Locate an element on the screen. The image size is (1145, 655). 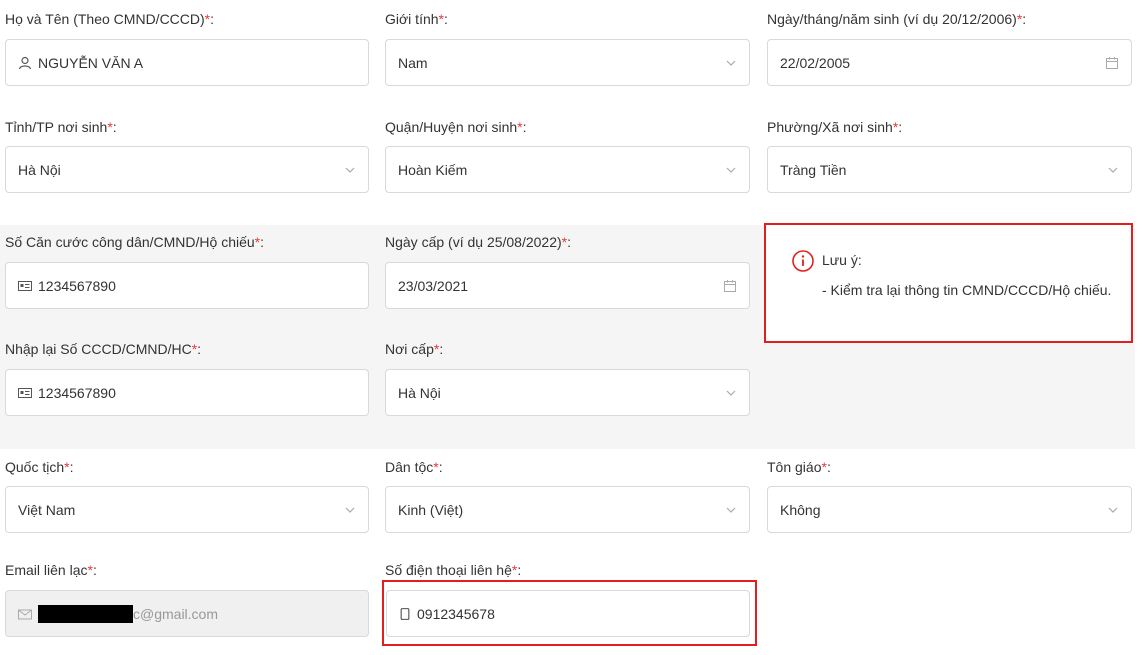
email-label: Email liên lạc*: is located at coordinates (51, 570).